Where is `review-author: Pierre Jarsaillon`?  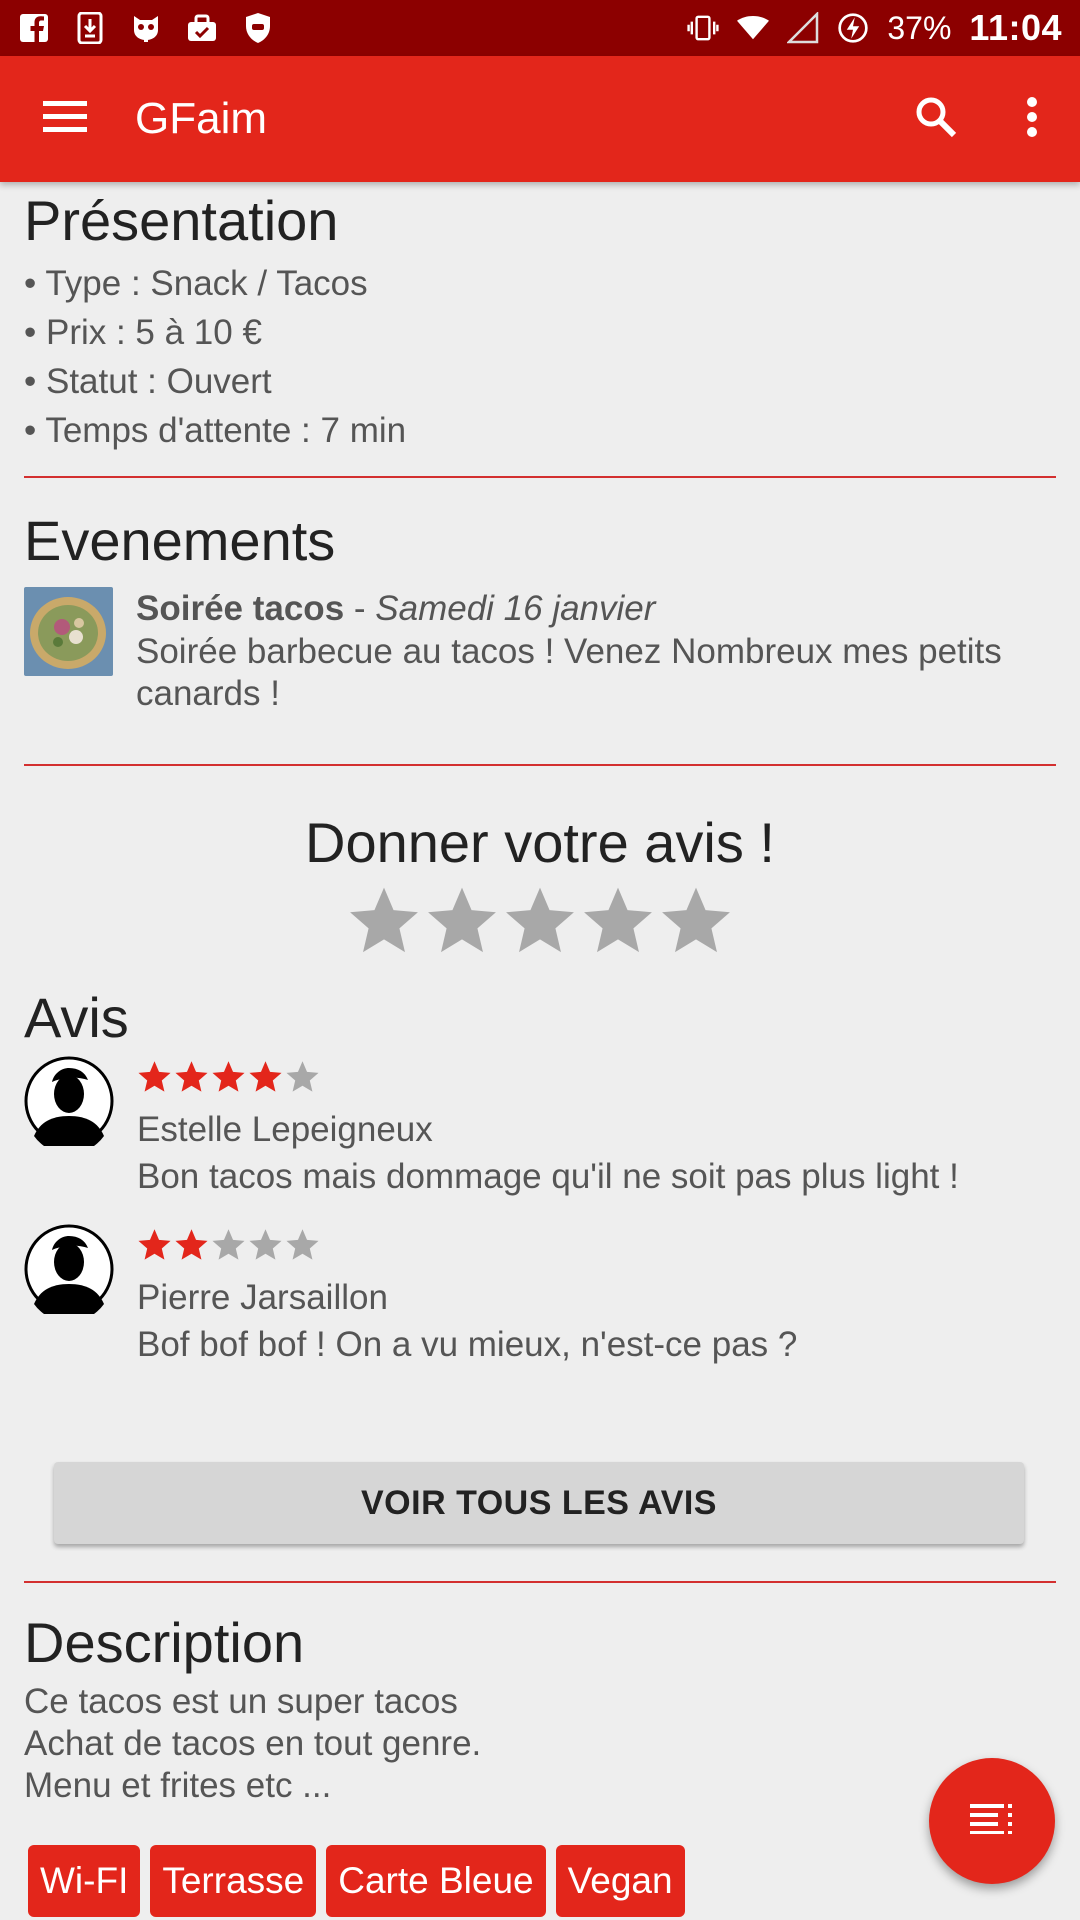
review-author: Pierre Jarsaillon is located at coordinates (262, 1297).